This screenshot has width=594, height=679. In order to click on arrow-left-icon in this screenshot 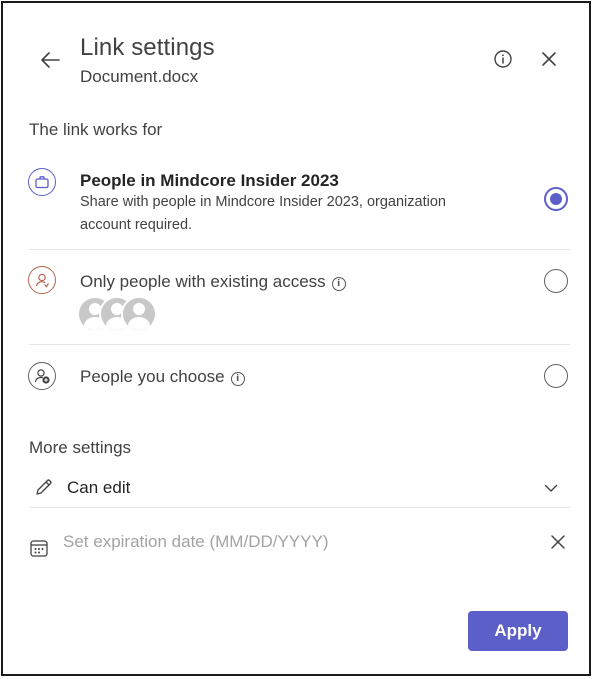, I will do `click(50, 60)`.